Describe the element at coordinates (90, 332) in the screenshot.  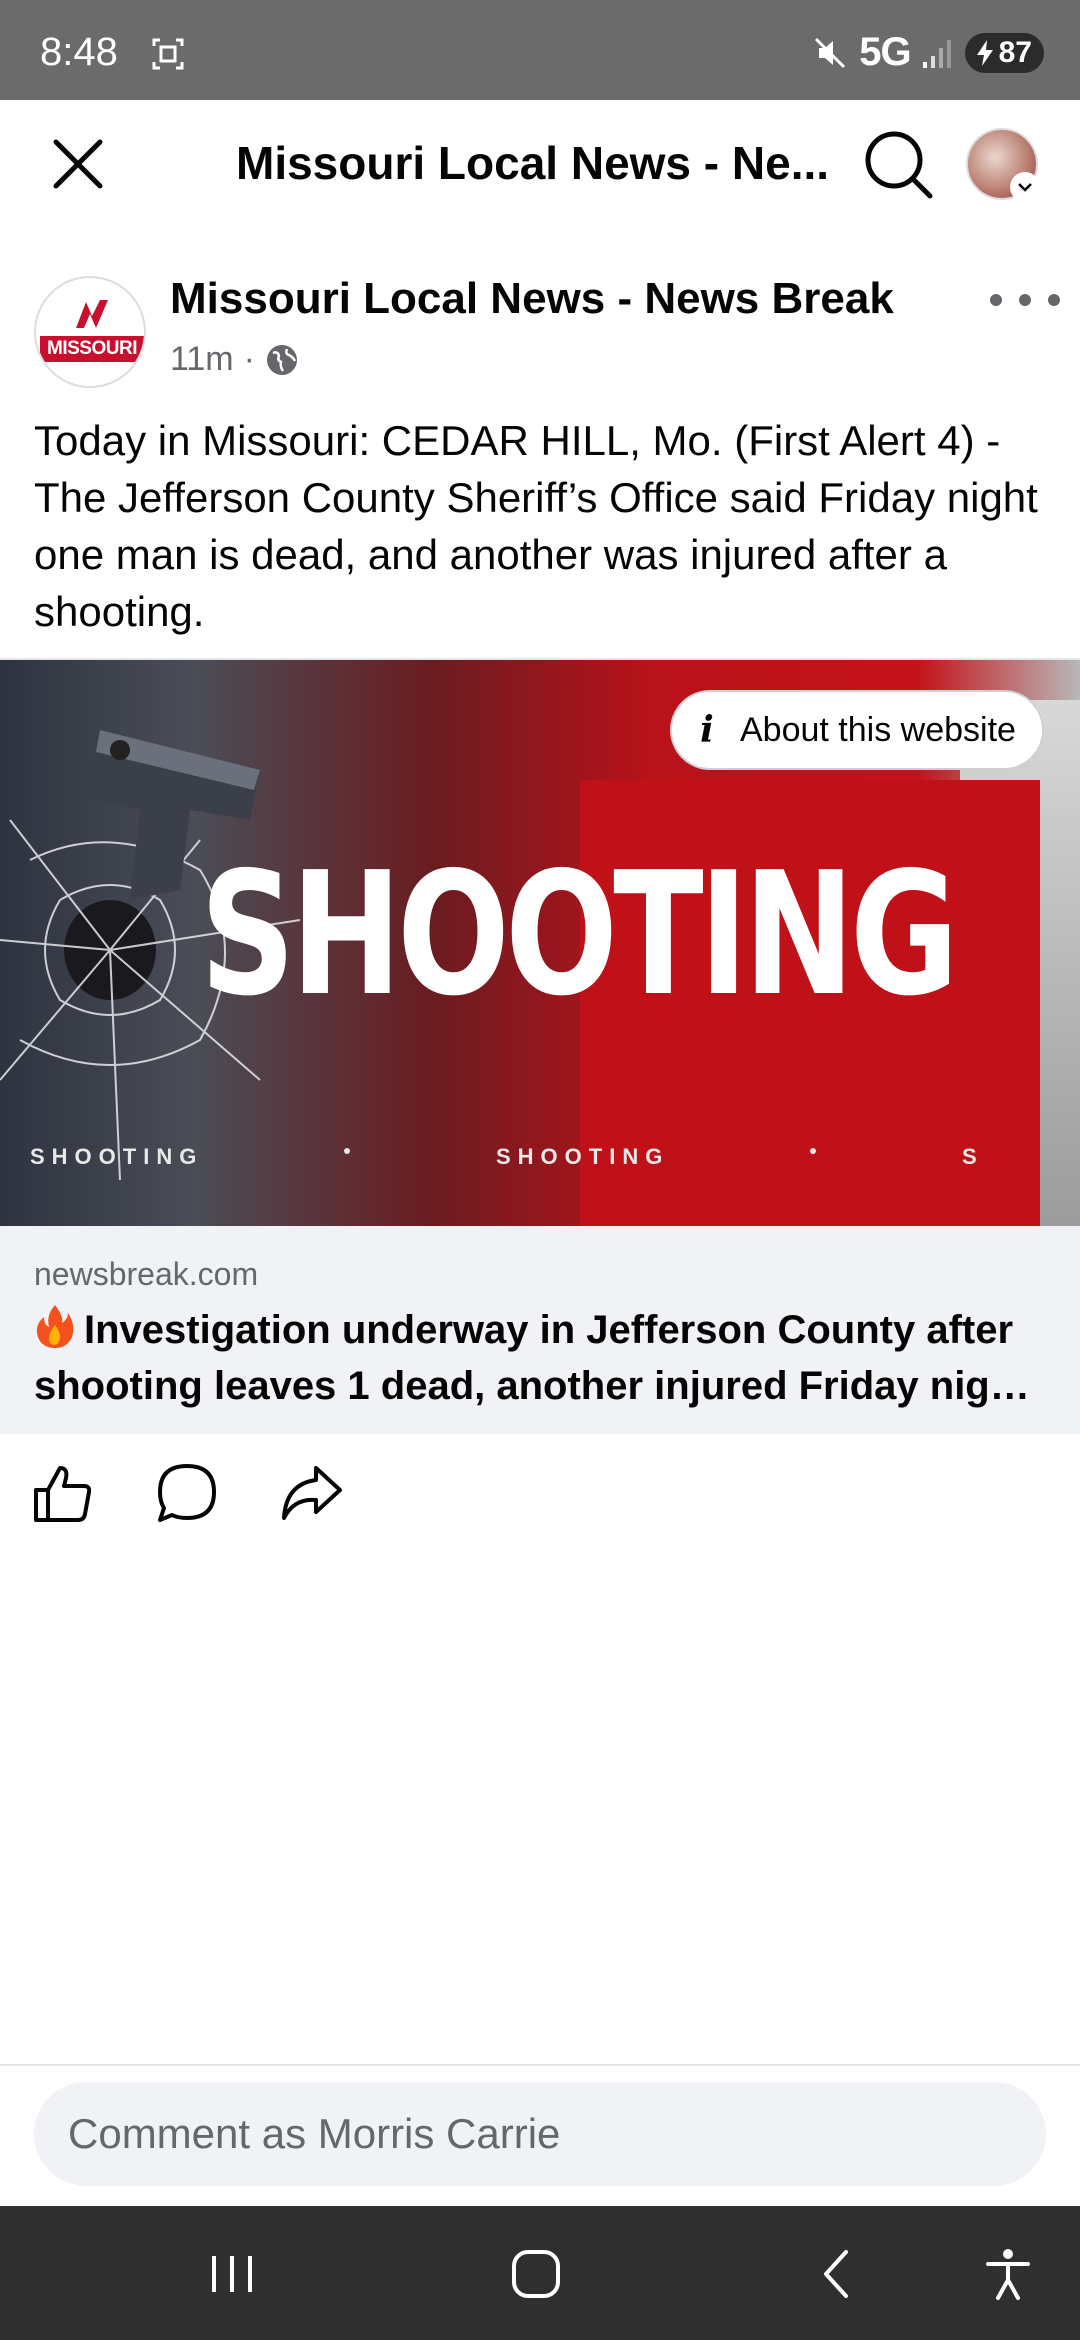
I see `page-logo: MISSOURI` at that location.